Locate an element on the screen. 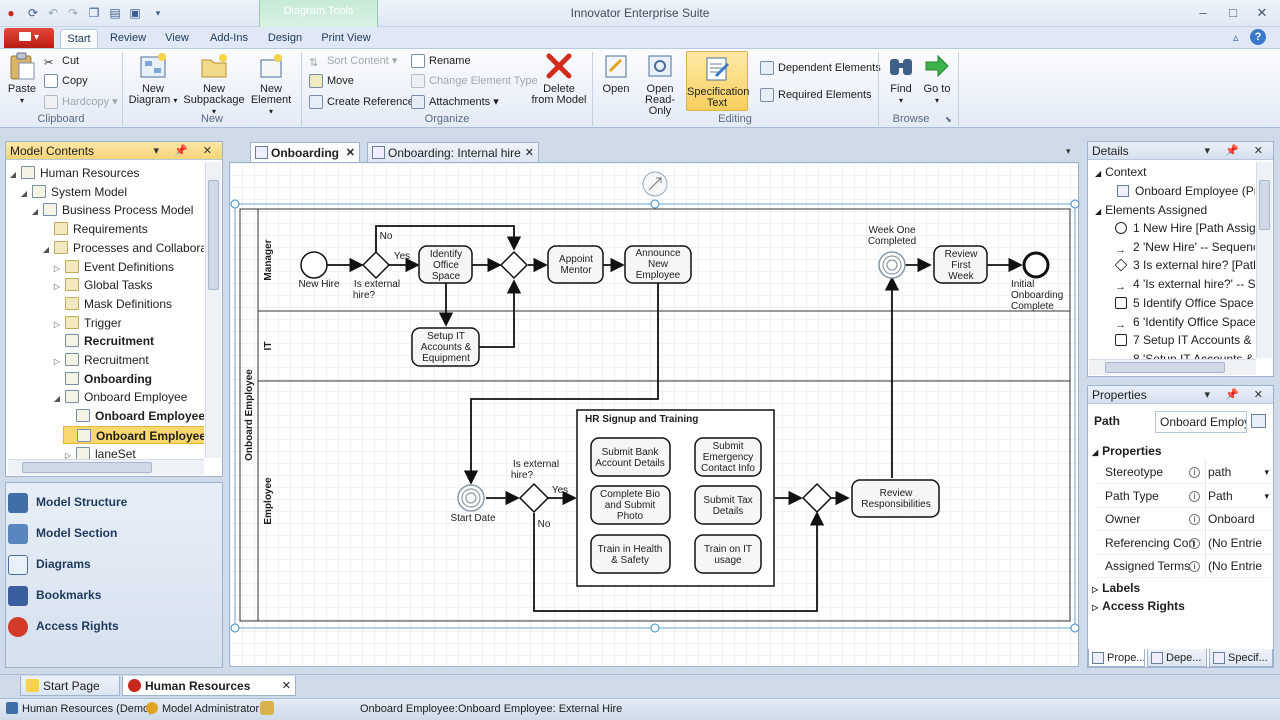 Image resolution: width=1280 pixels, height=720 pixels. property-value: Onboard is located at coordinates (1238, 519).